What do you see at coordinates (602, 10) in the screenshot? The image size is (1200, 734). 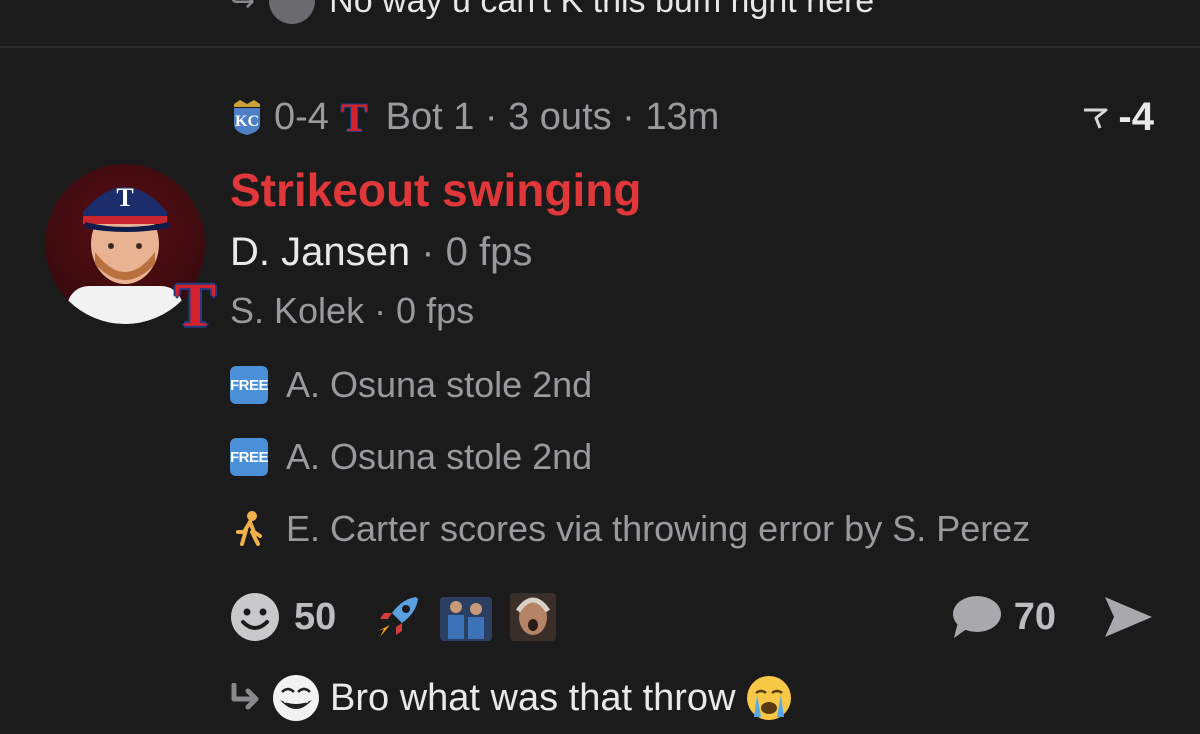 I see `previous-reply-text: No way u can't K this bum right here` at bounding box center [602, 10].